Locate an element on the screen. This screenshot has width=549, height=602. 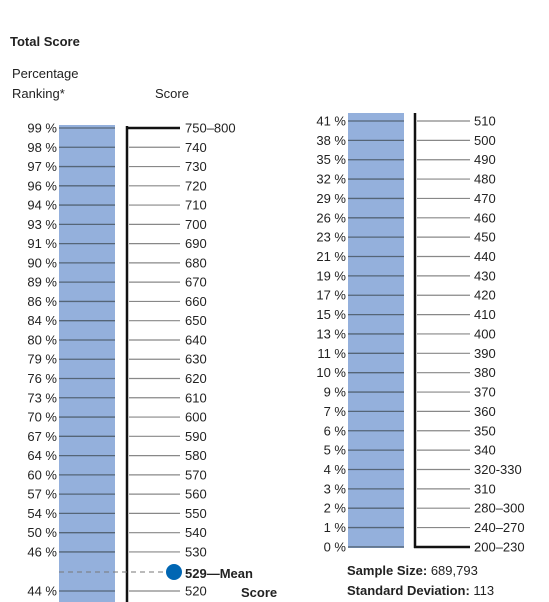
score-label: 470 is located at coordinates (485, 198).